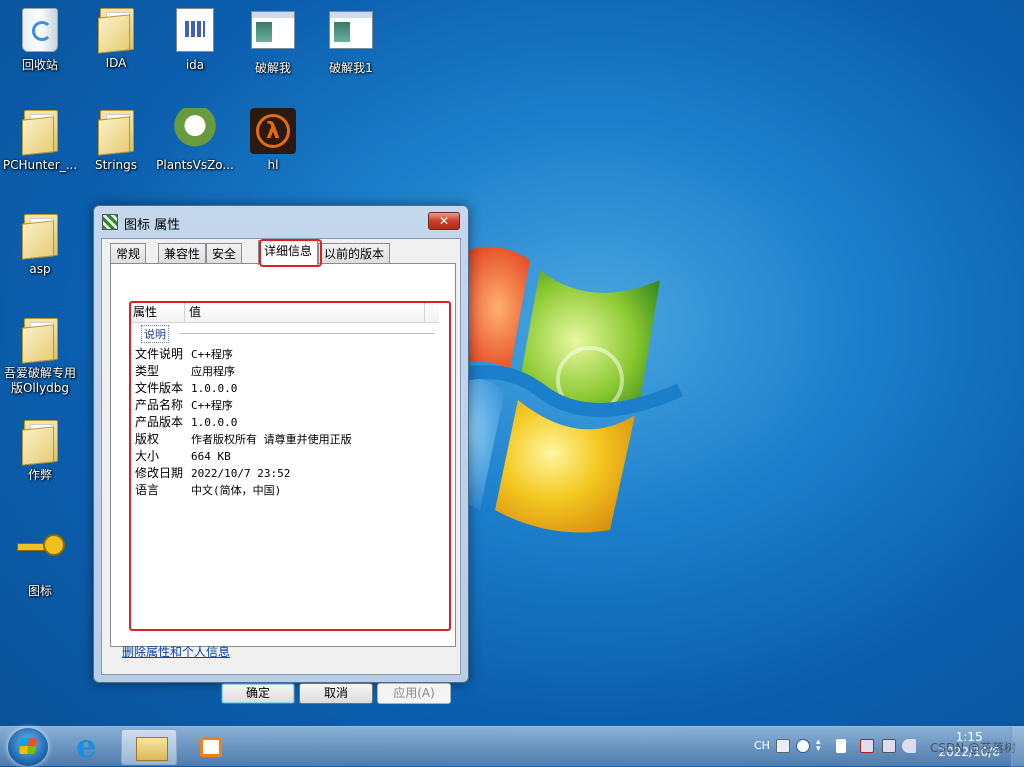 This screenshot has width=1024, height=767. I want to click on ok-button: 确定, so click(258, 693).